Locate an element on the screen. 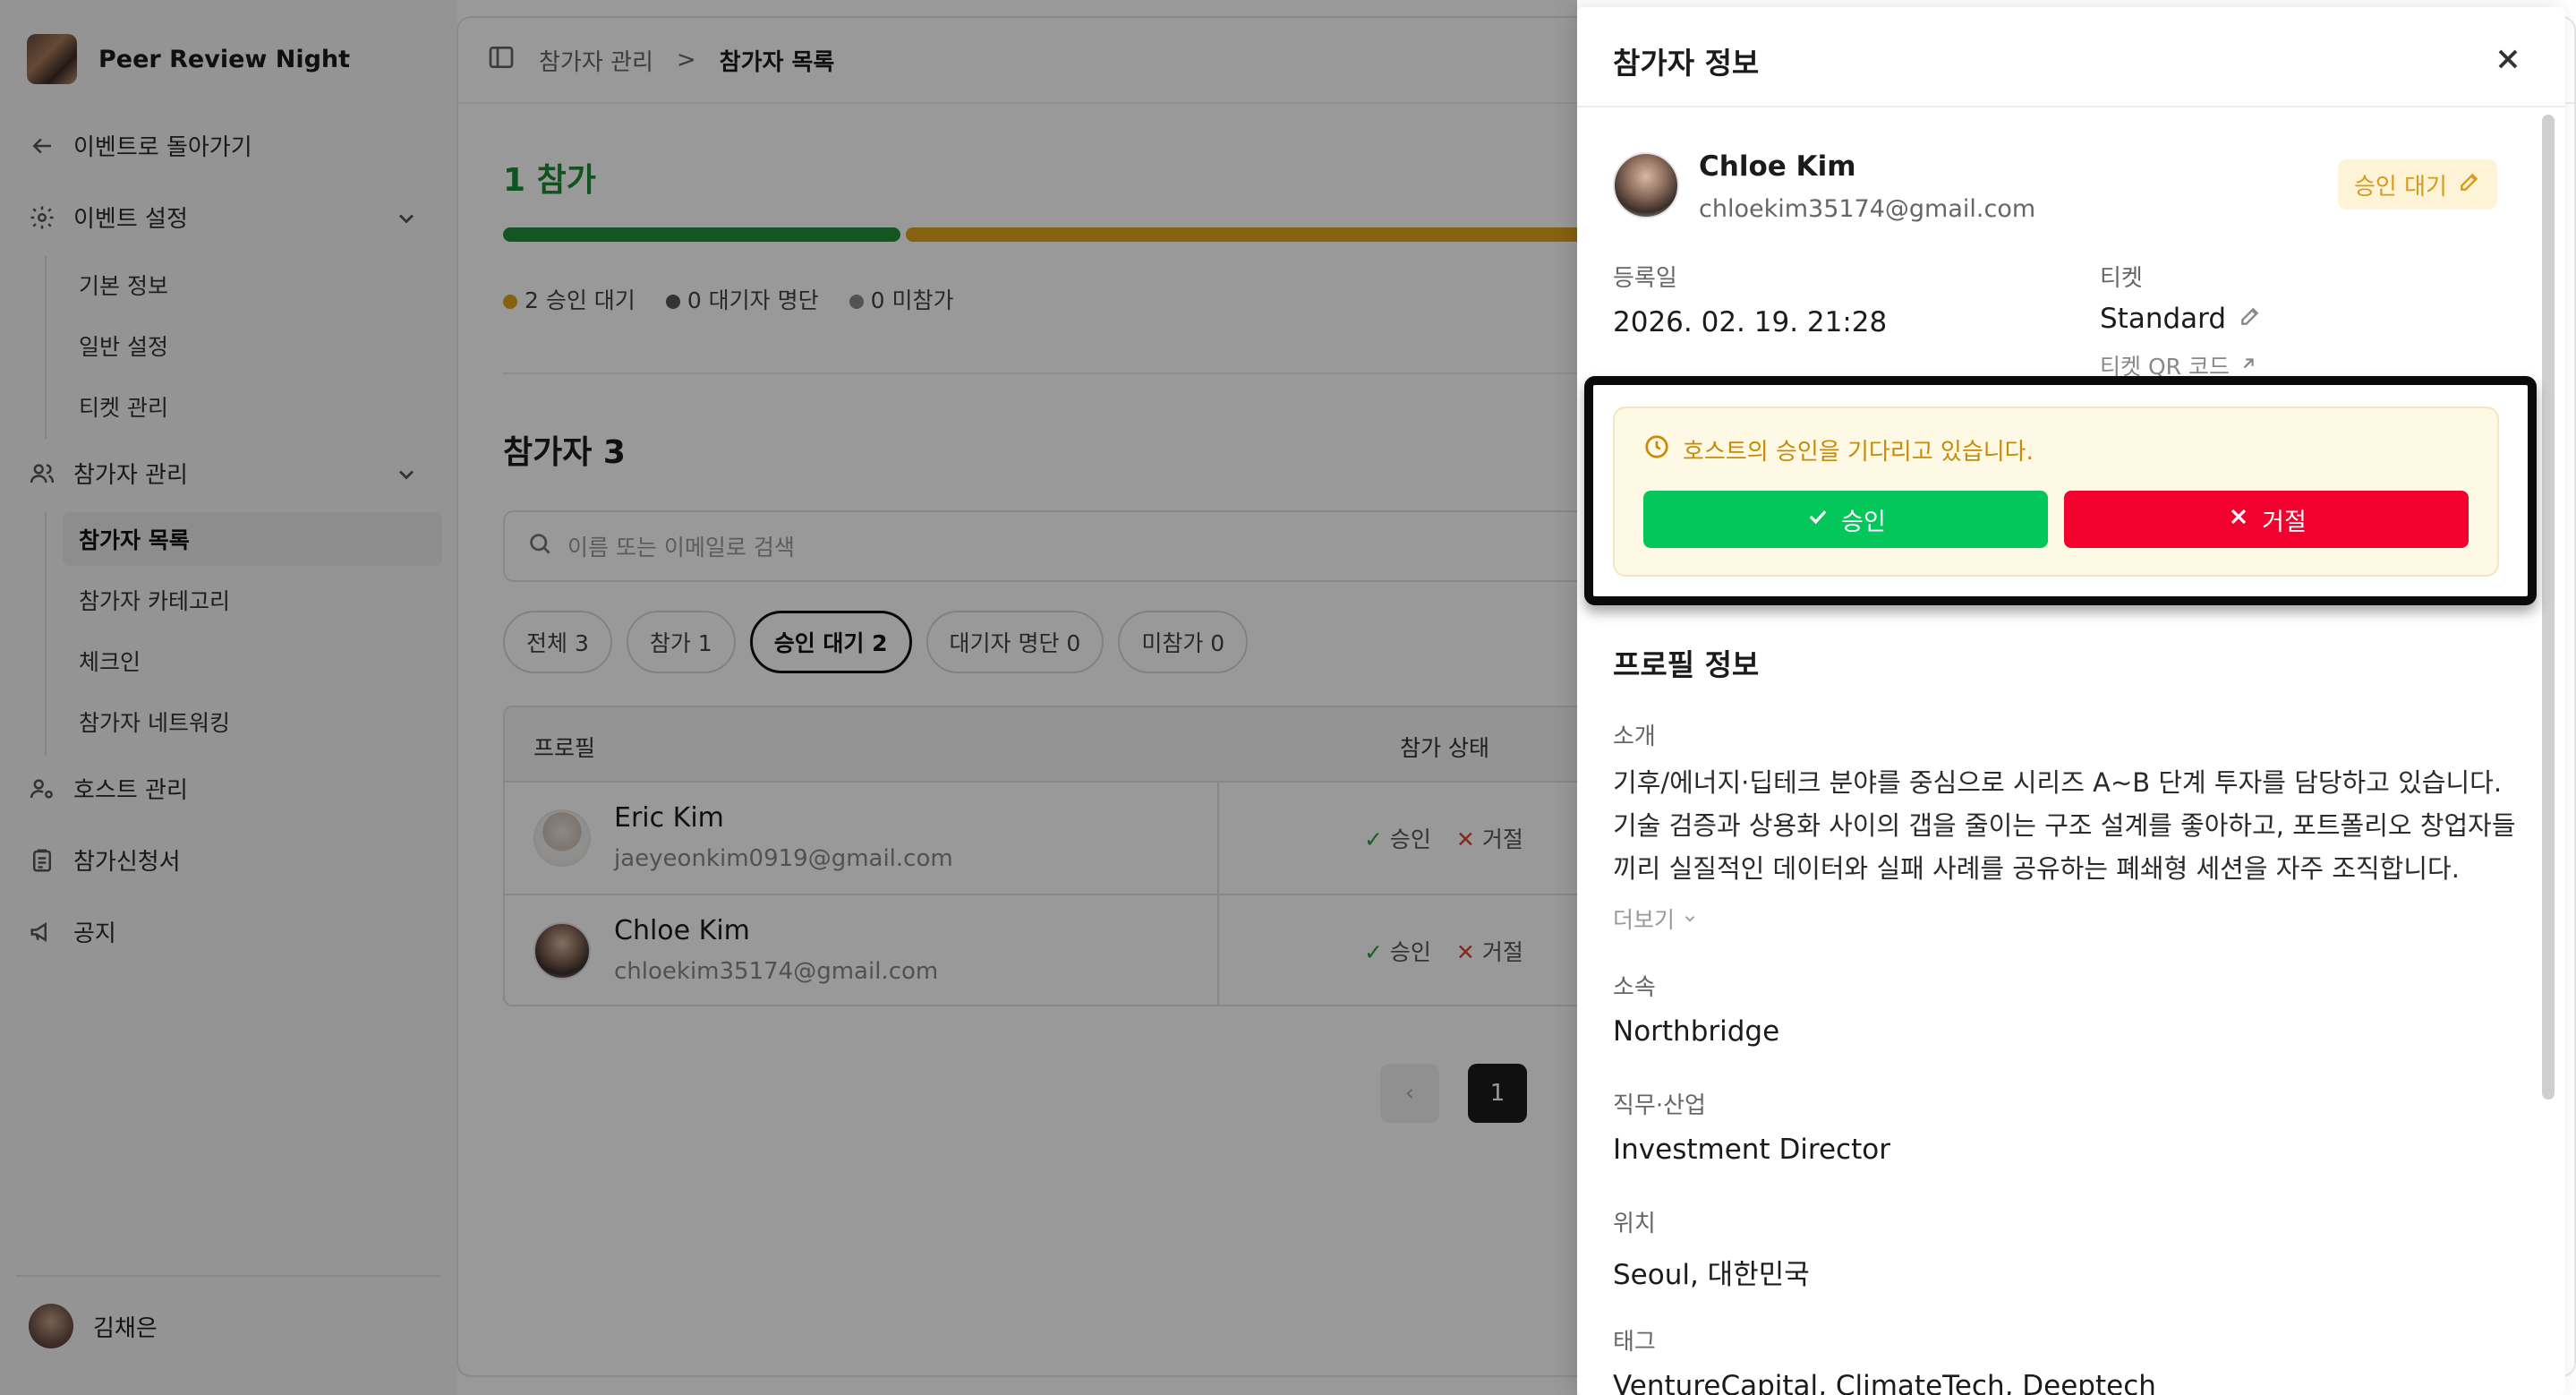 The width and height of the screenshot is (2576, 1395). chevron-down-icon is located at coordinates (1690, 919).